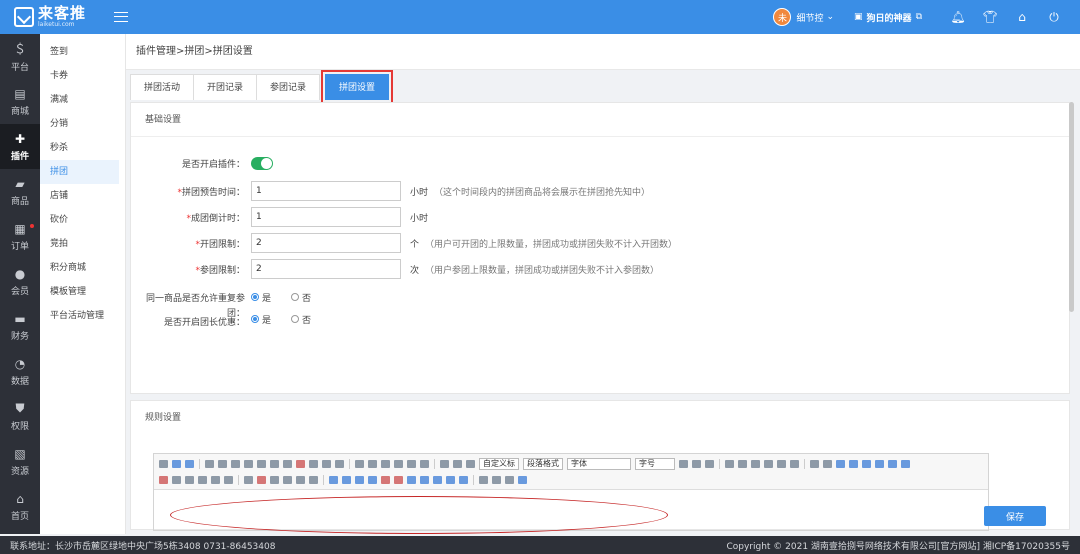  Describe the element at coordinates (437, 480) in the screenshot. I see `merge-down-icon` at that location.